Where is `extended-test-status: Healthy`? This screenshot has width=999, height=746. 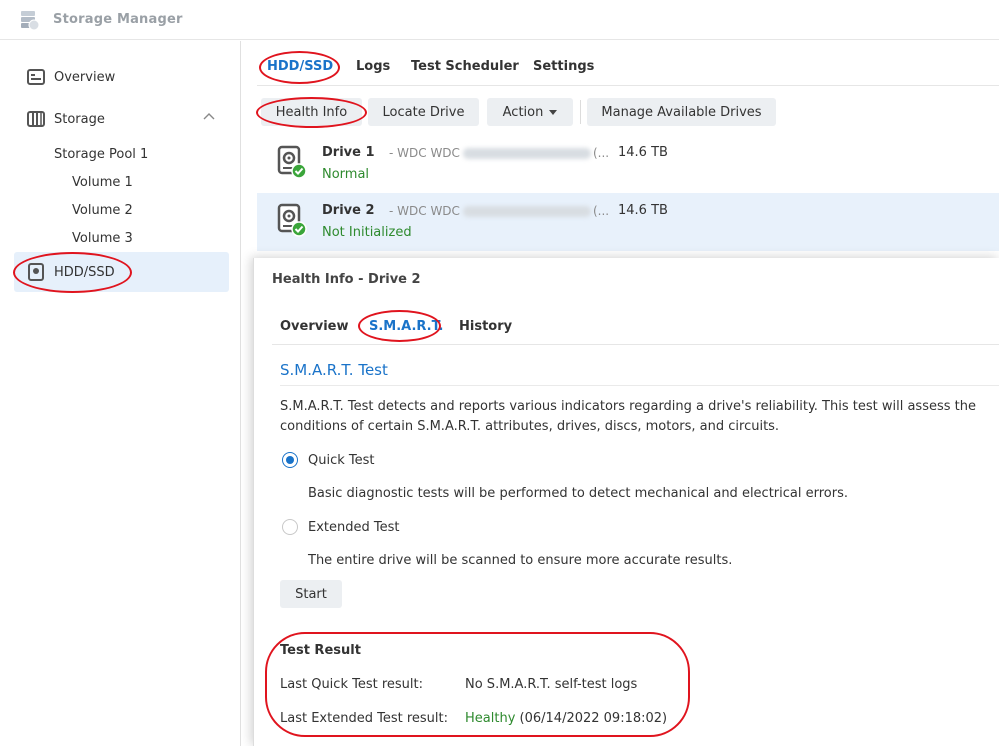
extended-test-status: Healthy is located at coordinates (490, 718).